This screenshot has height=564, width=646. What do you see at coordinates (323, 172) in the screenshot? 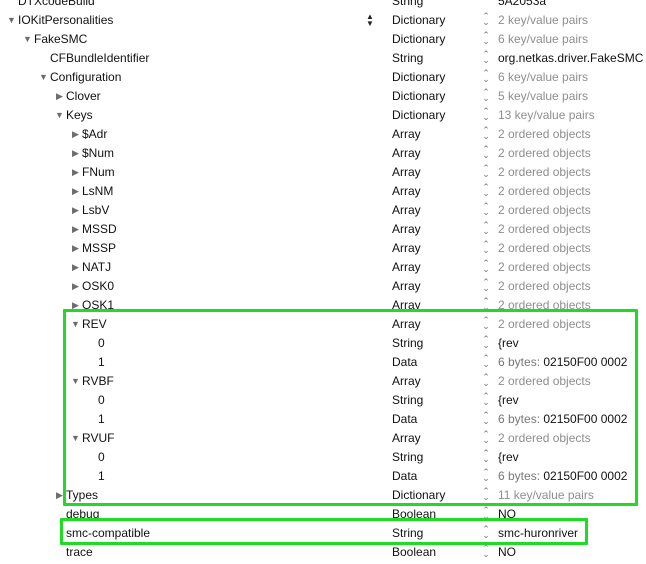
I see `outline-row: ▶ FNum Array ⌃ ⌄ 2 ordered objects` at bounding box center [323, 172].